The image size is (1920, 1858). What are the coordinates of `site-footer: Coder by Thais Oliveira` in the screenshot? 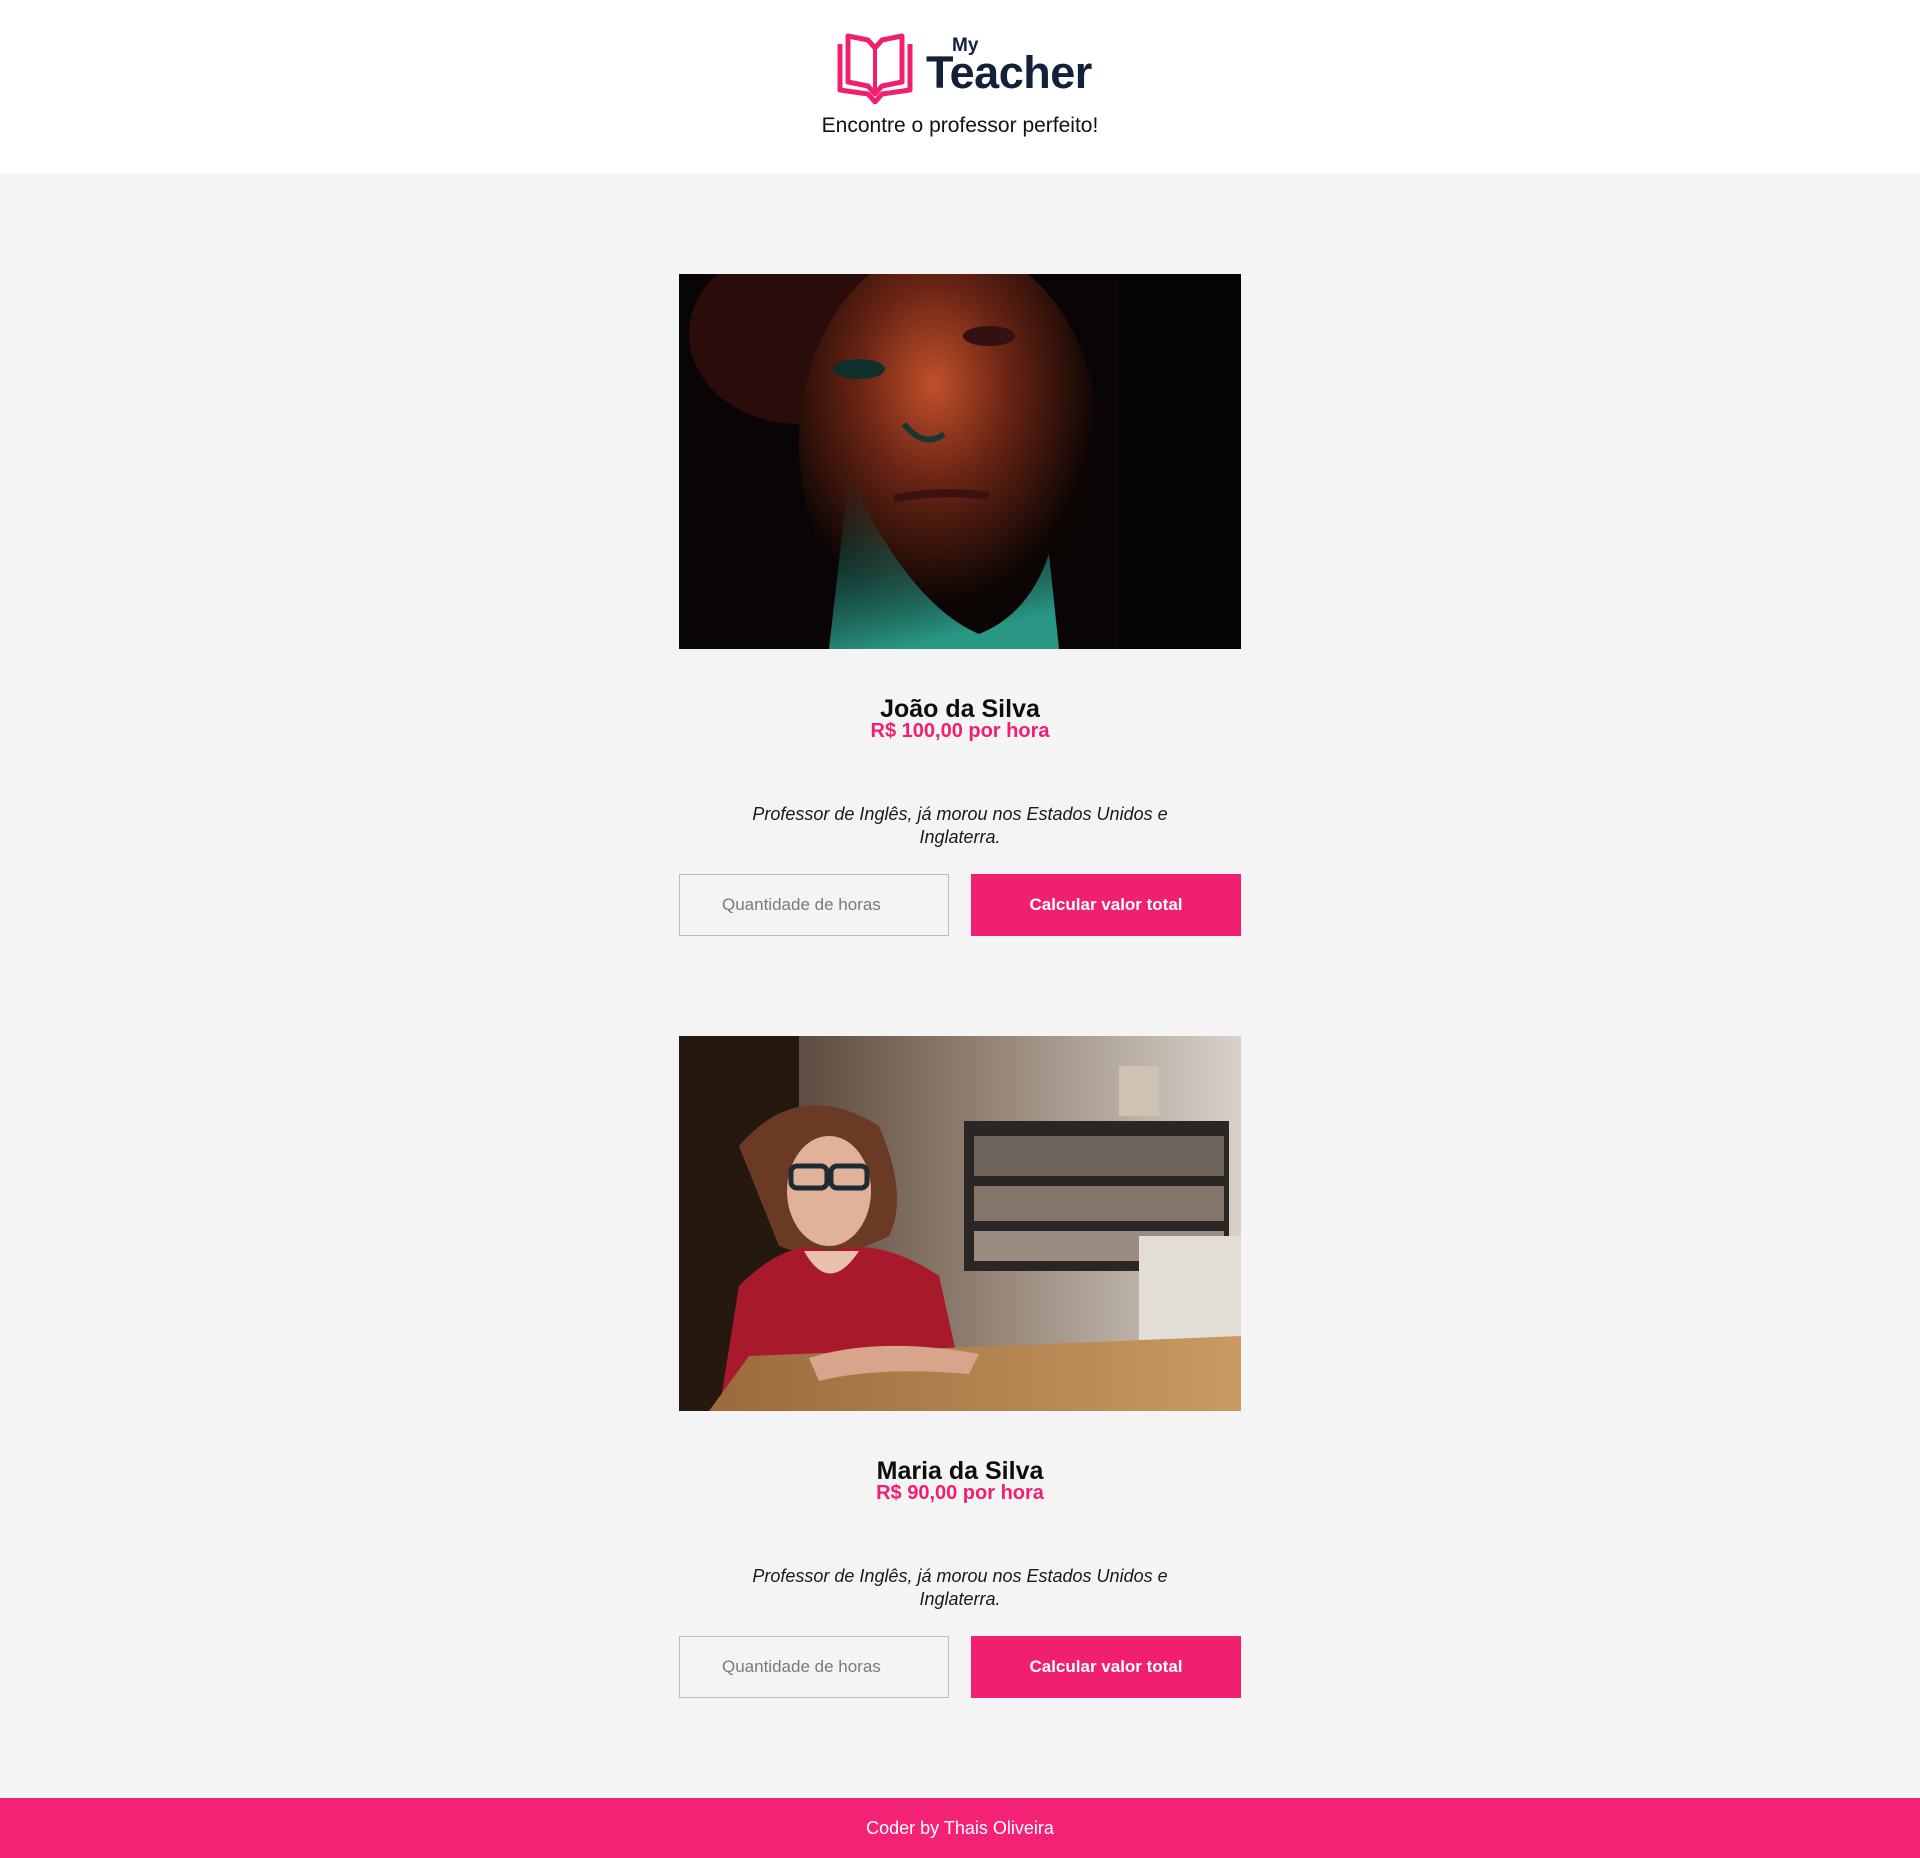 It's located at (960, 1828).